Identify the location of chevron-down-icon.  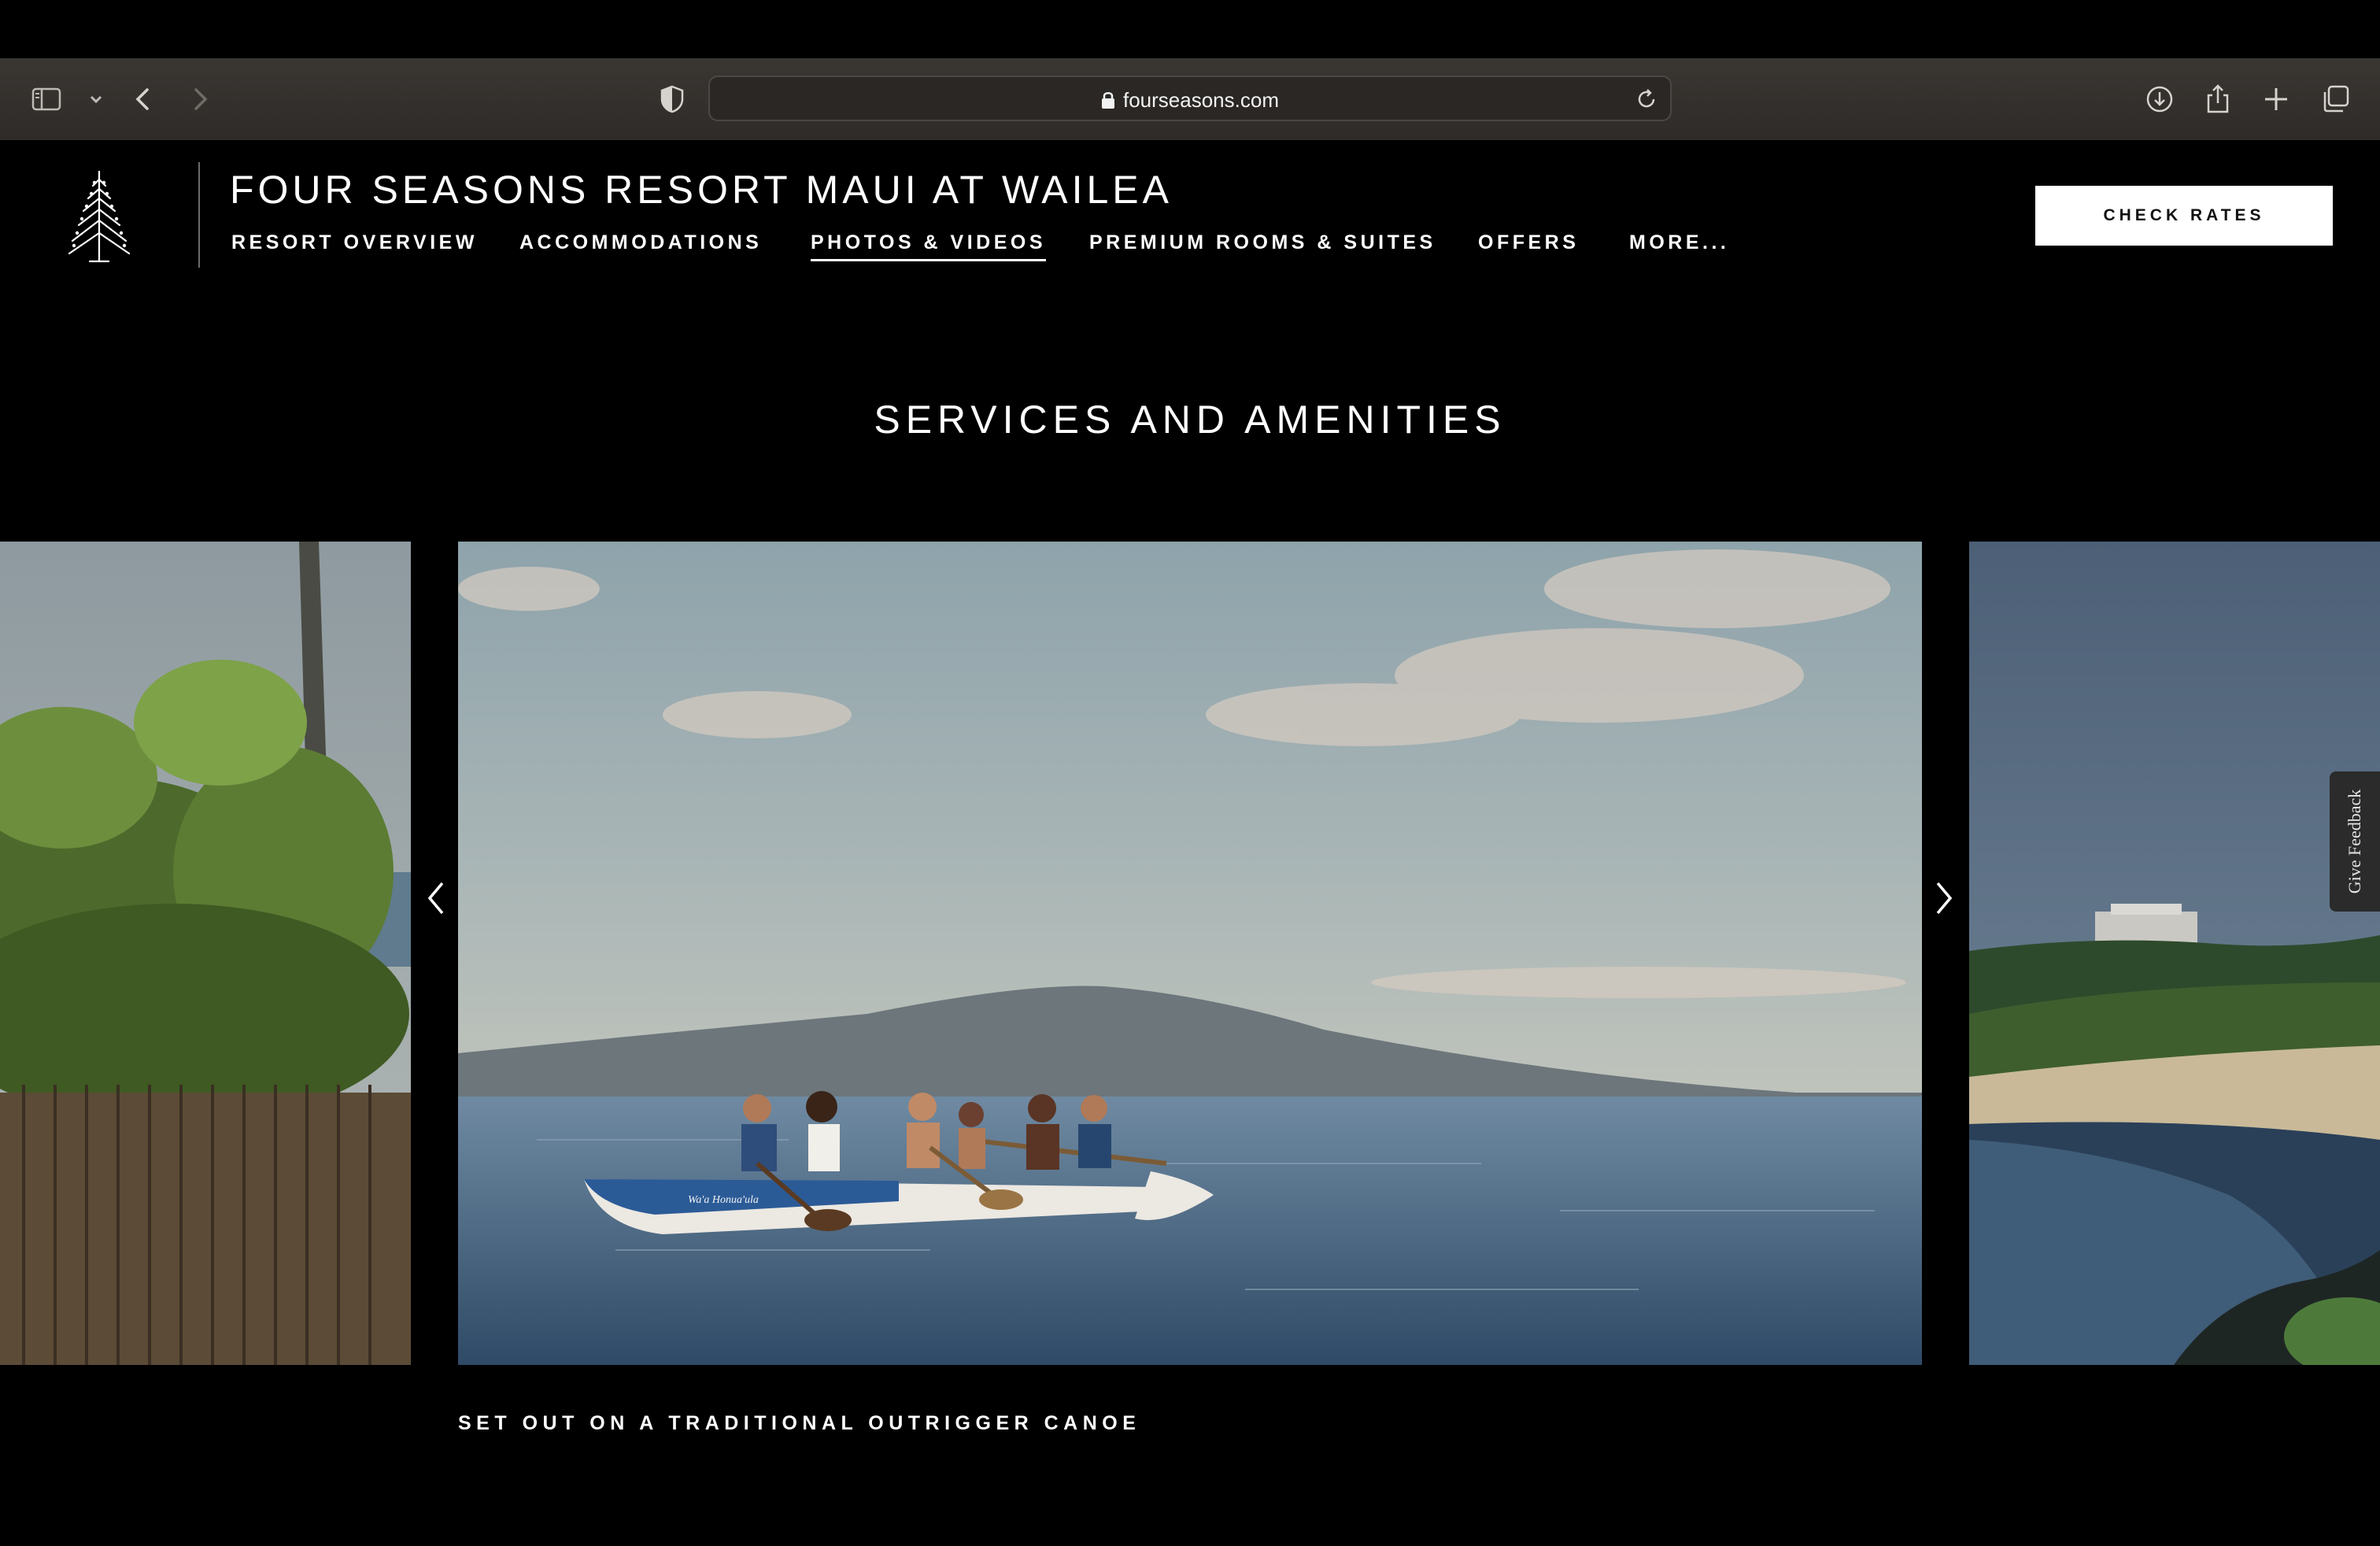
(96, 99).